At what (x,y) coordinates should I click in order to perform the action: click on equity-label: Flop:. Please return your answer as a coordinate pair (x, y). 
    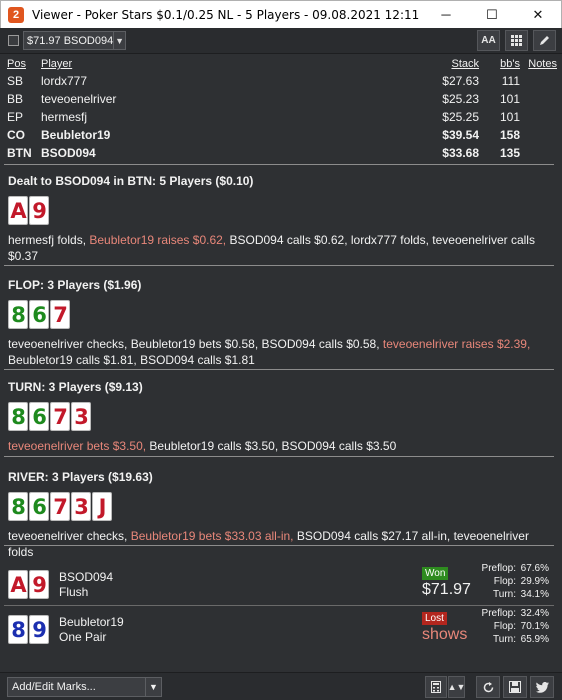
    Looking at the image, I should click on (504, 581).